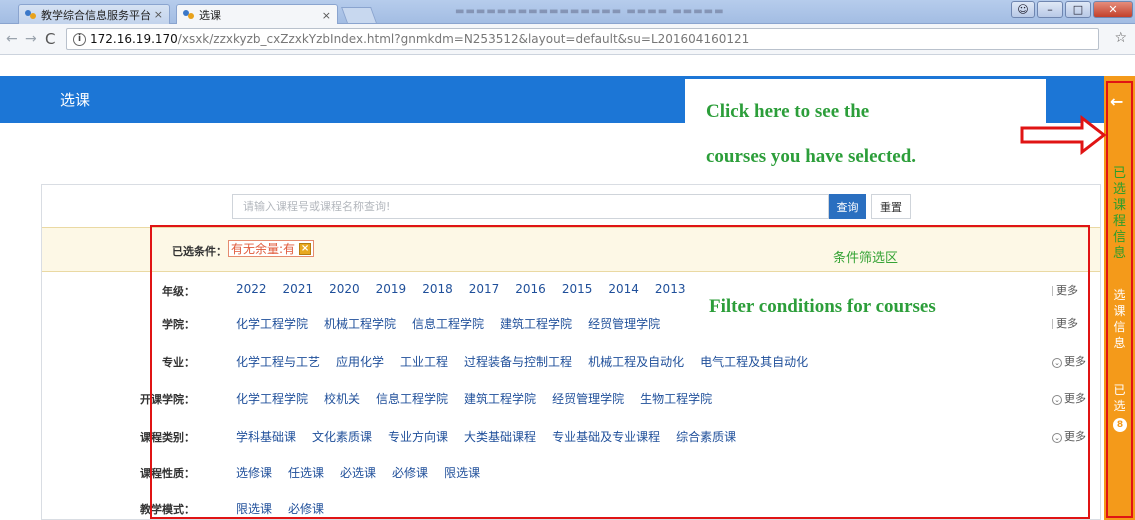 The image size is (1135, 520). I want to click on browser-tab-platform: 教学综合信息服务平台 ×, so click(94, 14).